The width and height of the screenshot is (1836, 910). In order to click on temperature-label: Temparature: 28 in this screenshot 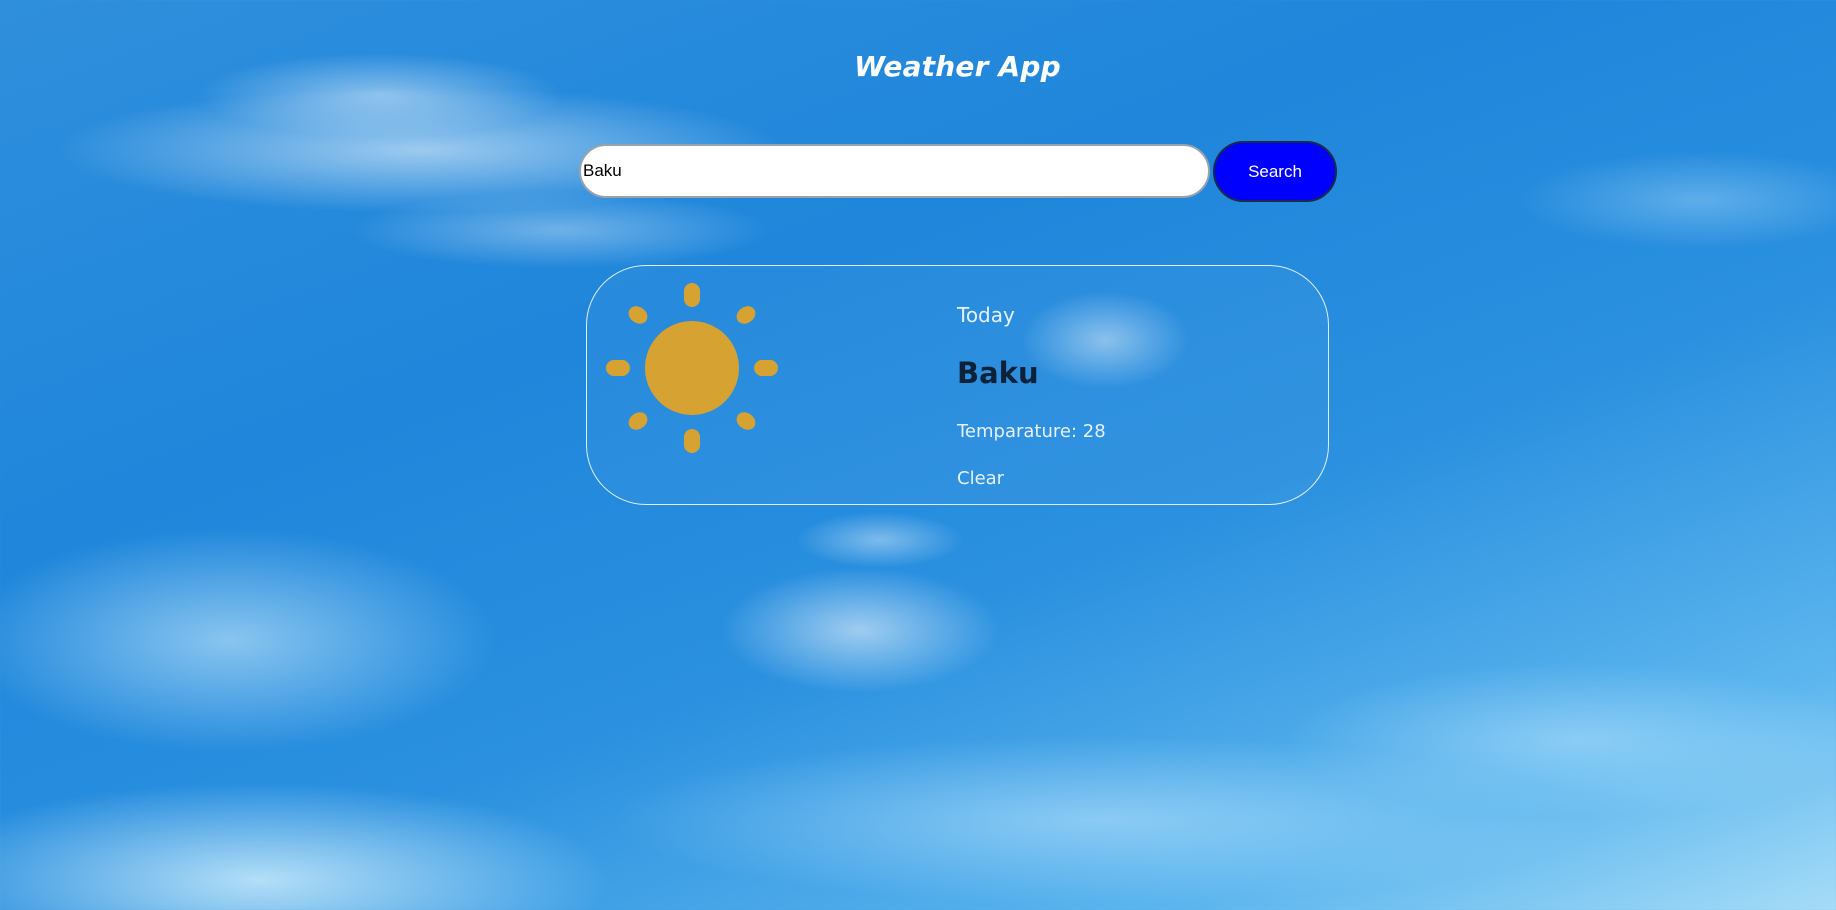, I will do `click(1031, 431)`.